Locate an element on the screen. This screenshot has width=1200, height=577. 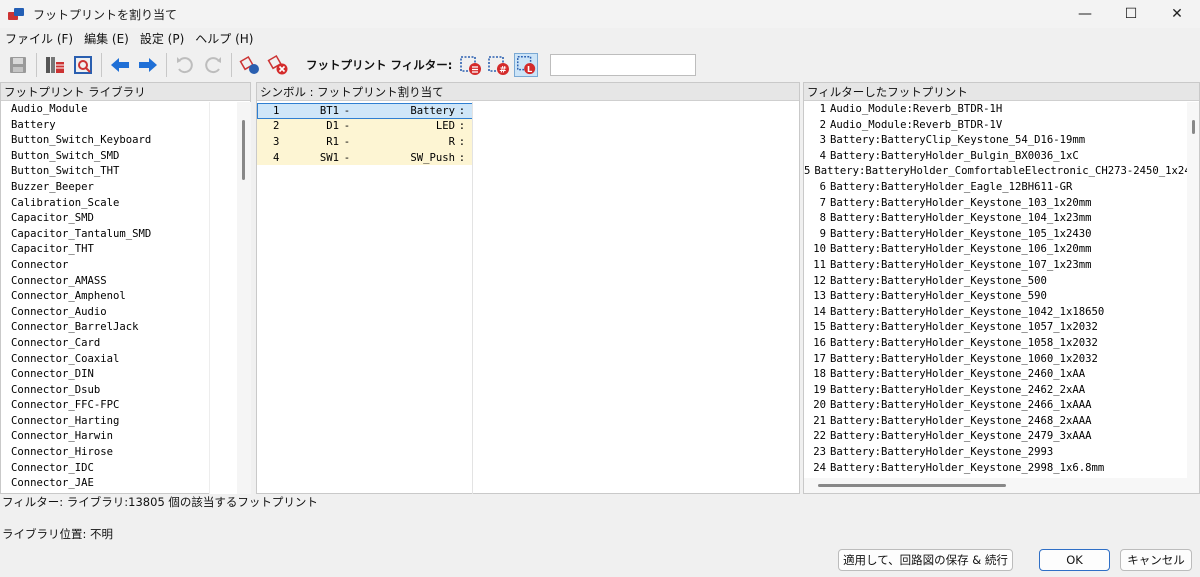
footprint-item: 23 Battery:BatteryHolder_Keystone_2993 is located at coordinates (998, 453).